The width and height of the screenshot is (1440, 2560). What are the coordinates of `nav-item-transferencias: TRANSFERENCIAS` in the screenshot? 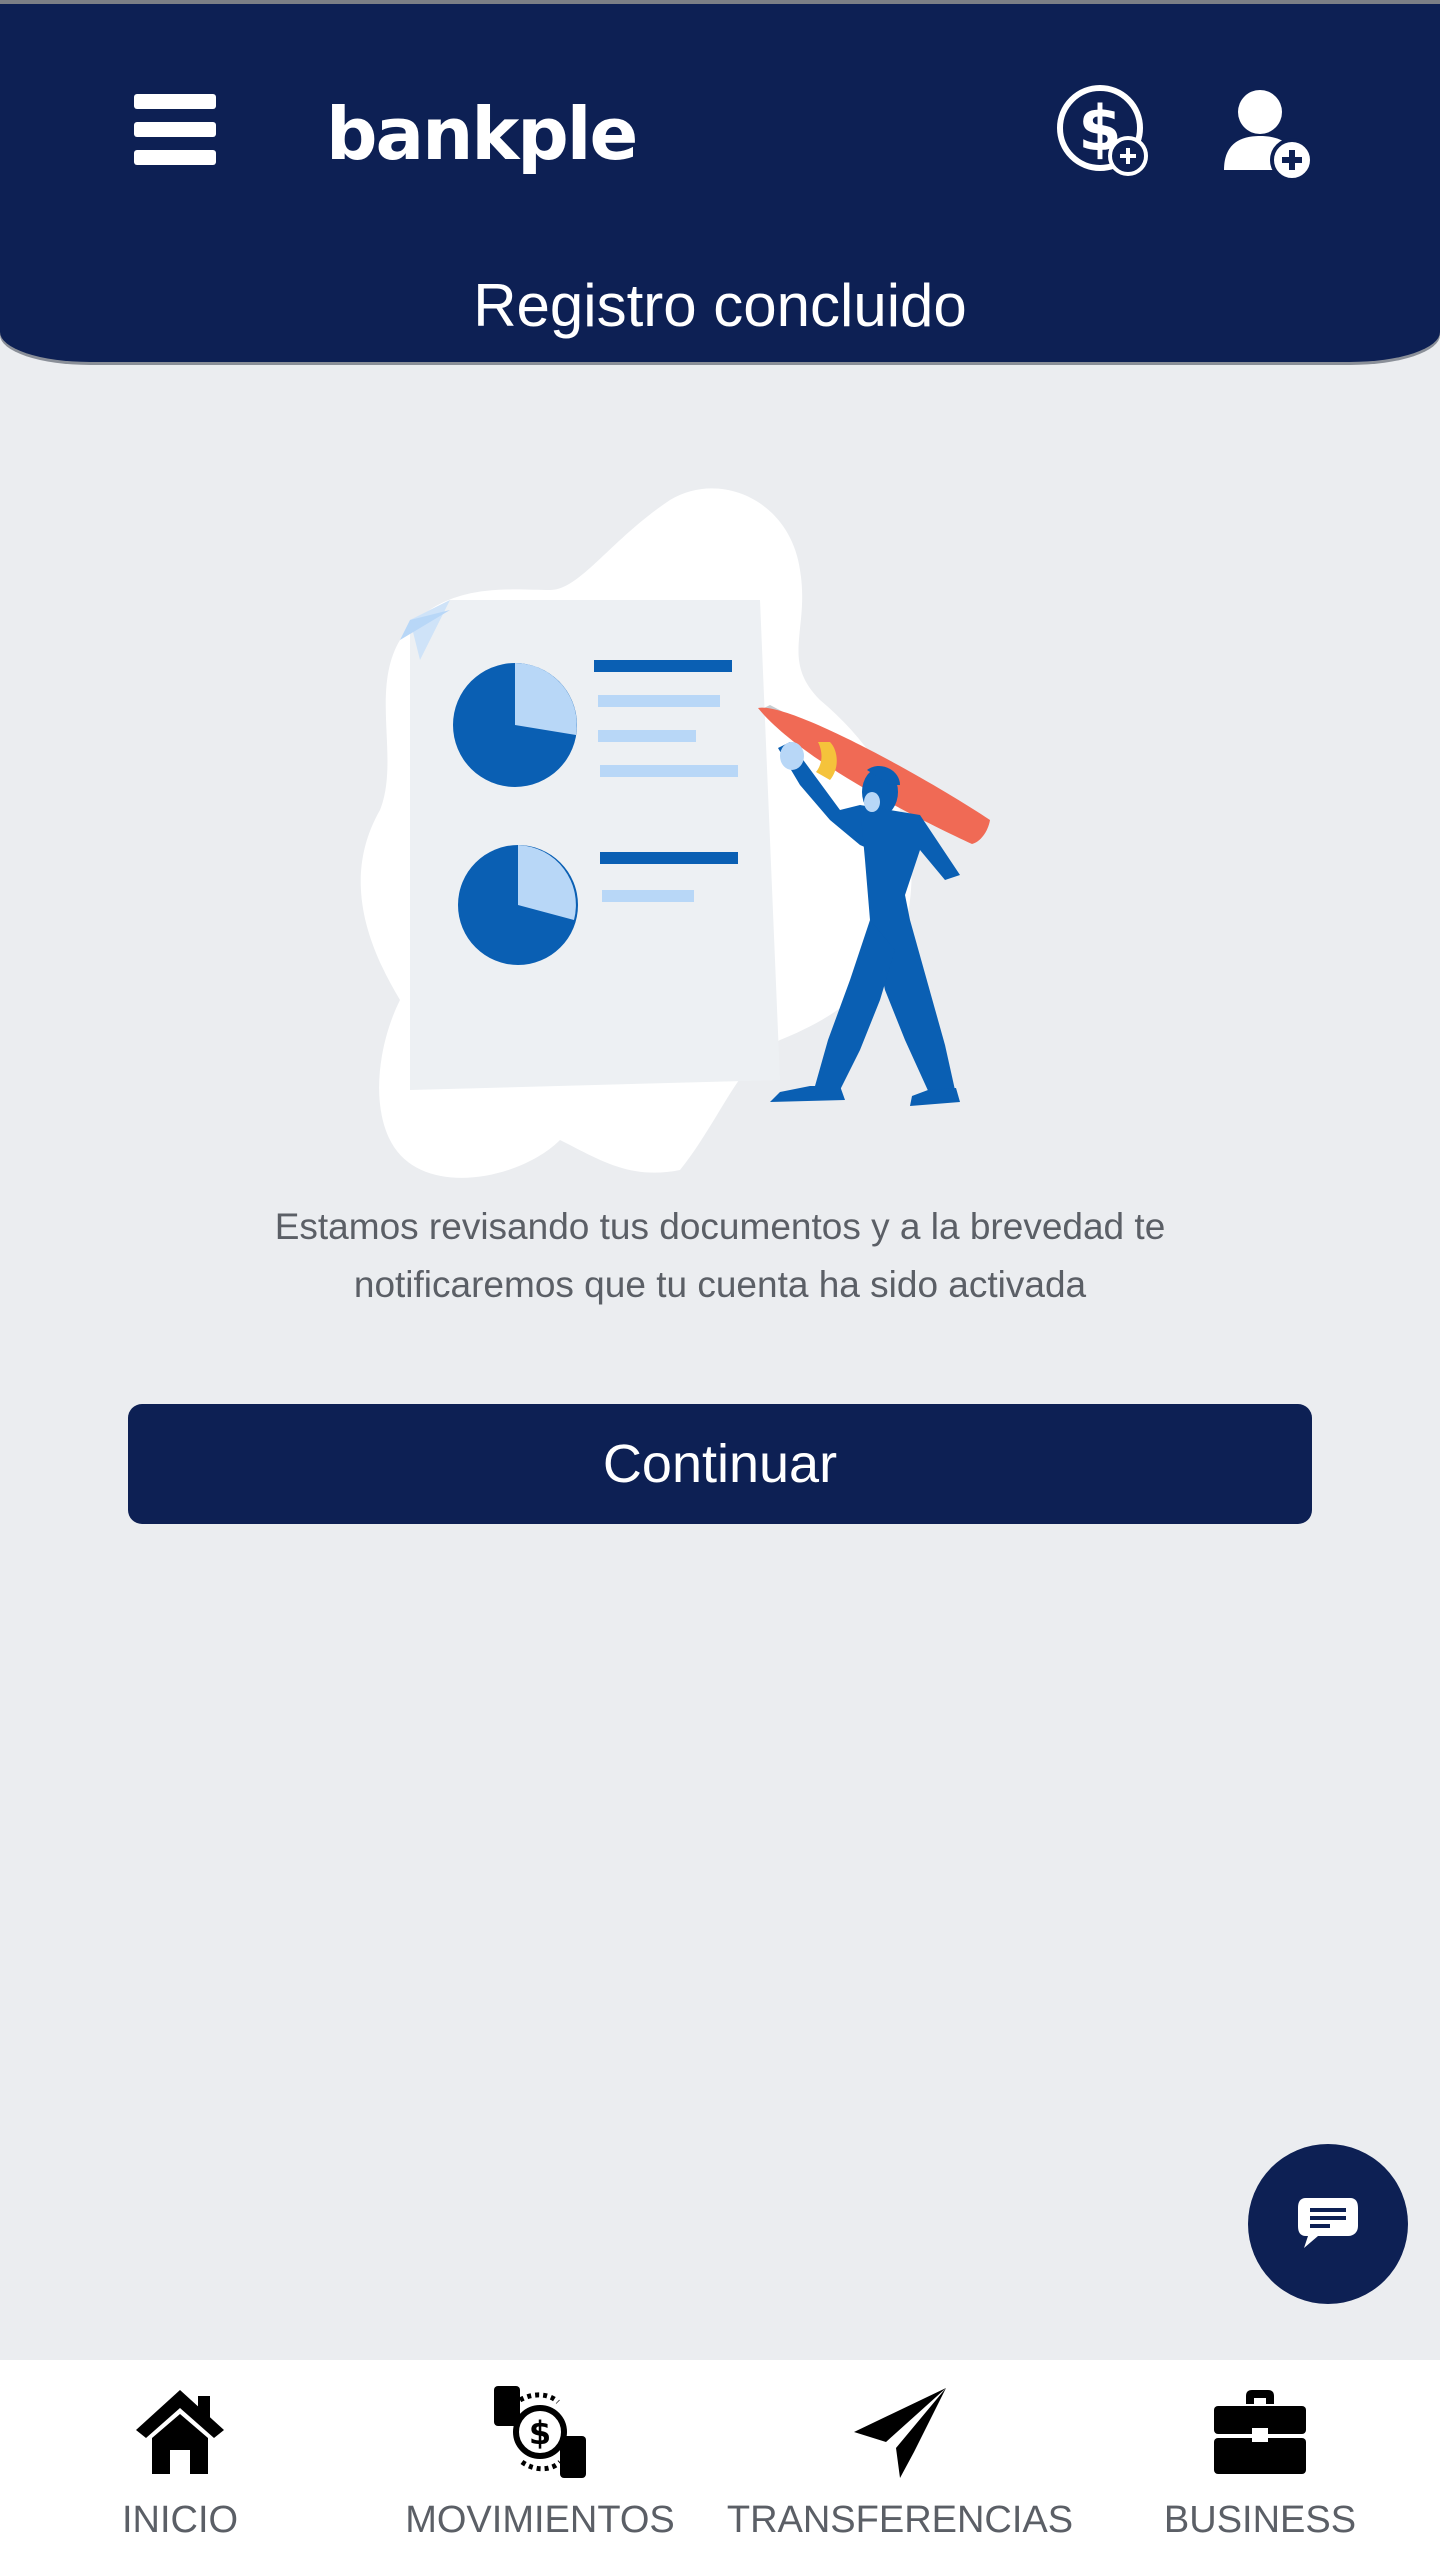 It's located at (900, 2460).